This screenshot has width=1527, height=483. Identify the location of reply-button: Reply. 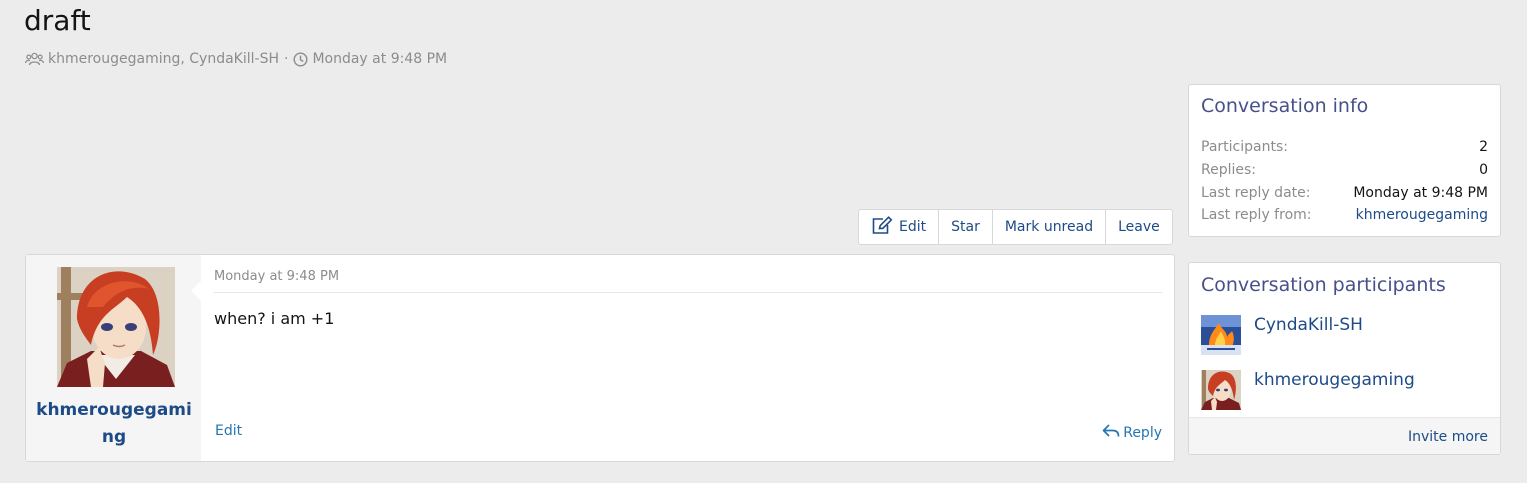
(1132, 433).